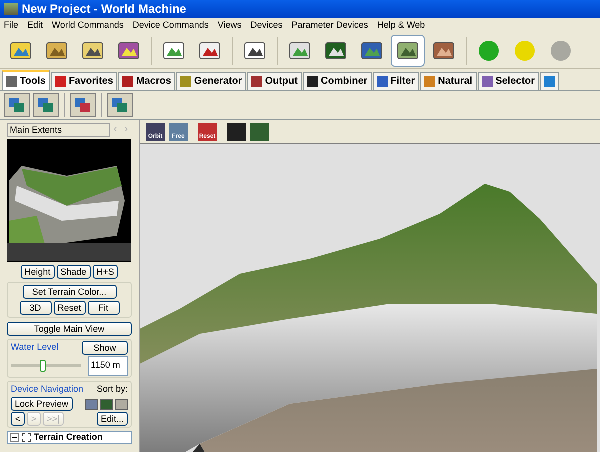  What do you see at coordinates (330, 25) in the screenshot?
I see `menu-item: Parameter Devices` at bounding box center [330, 25].